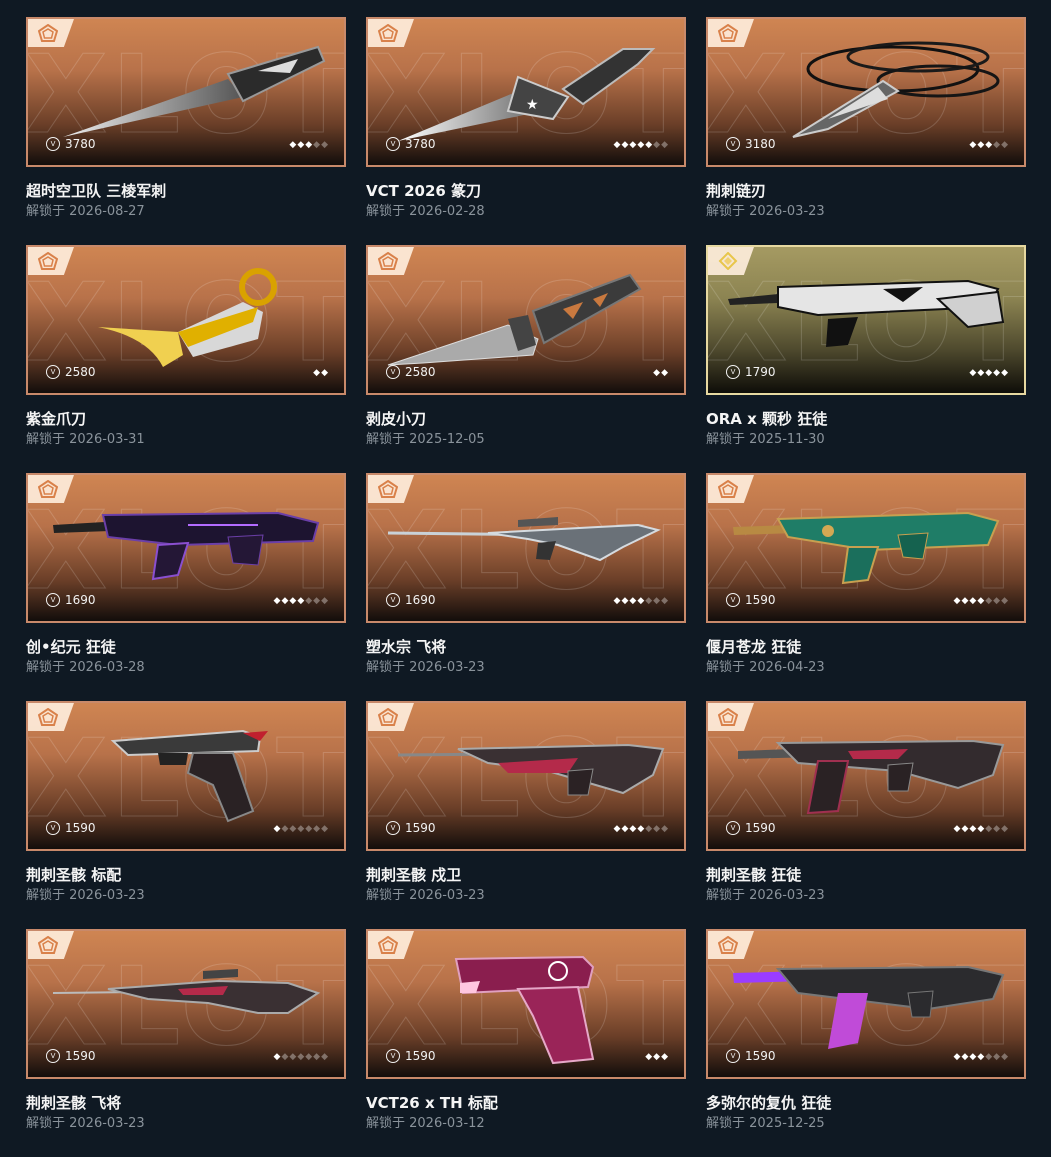 This screenshot has height=1157, width=1051. I want to click on skin-thumbnail: XLOT V 3780 ◆◆◆◆◆, so click(186, 92).